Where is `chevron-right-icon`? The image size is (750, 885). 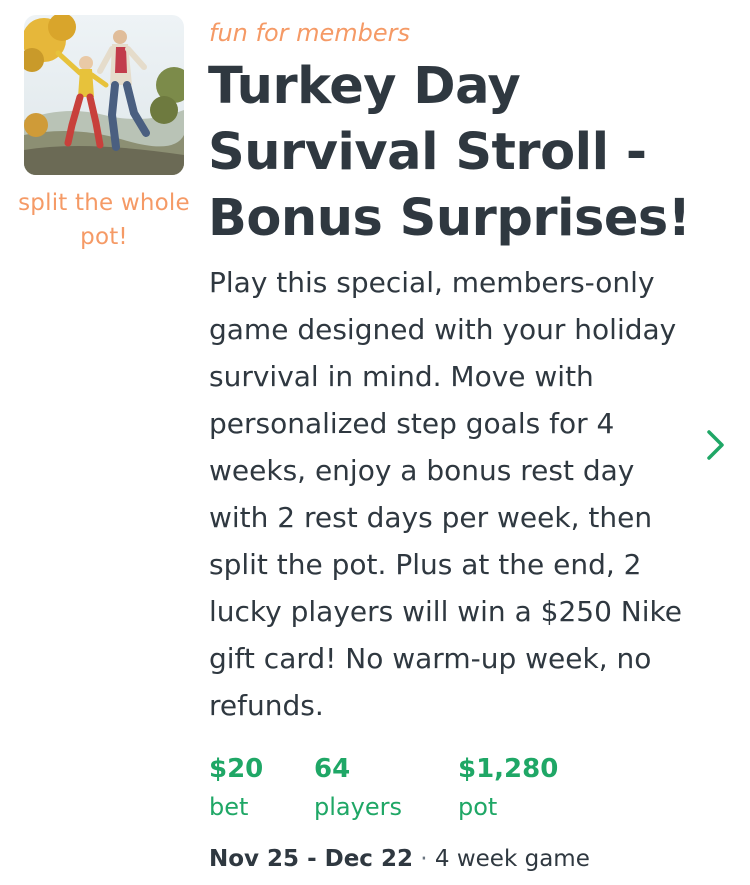
chevron-right-icon is located at coordinates (715, 445).